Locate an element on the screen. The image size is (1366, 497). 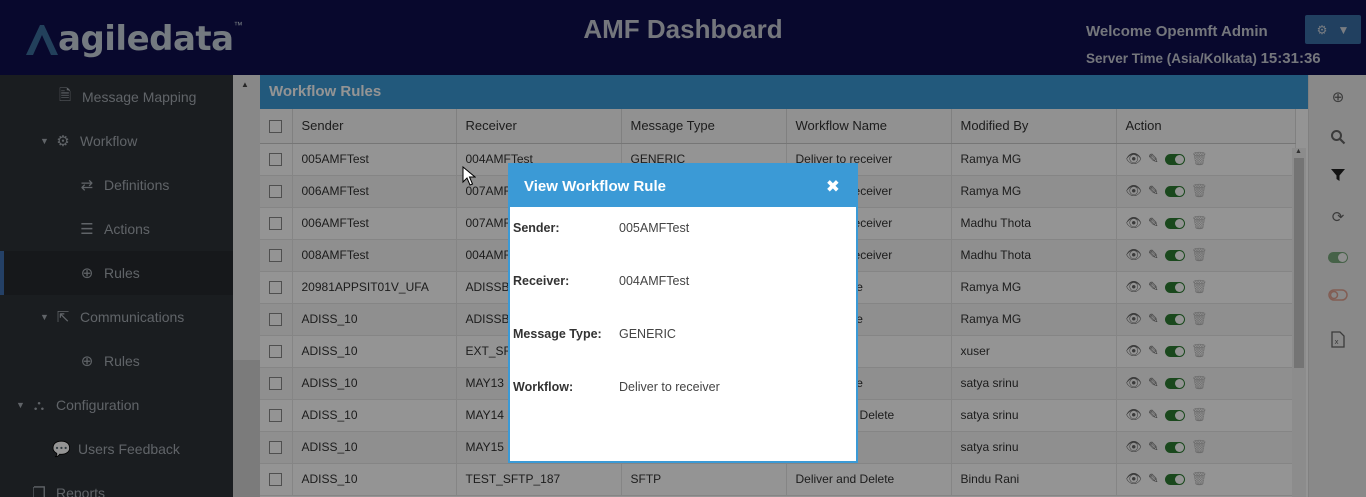
modal-title: View Workflow Rule is located at coordinates (595, 186).